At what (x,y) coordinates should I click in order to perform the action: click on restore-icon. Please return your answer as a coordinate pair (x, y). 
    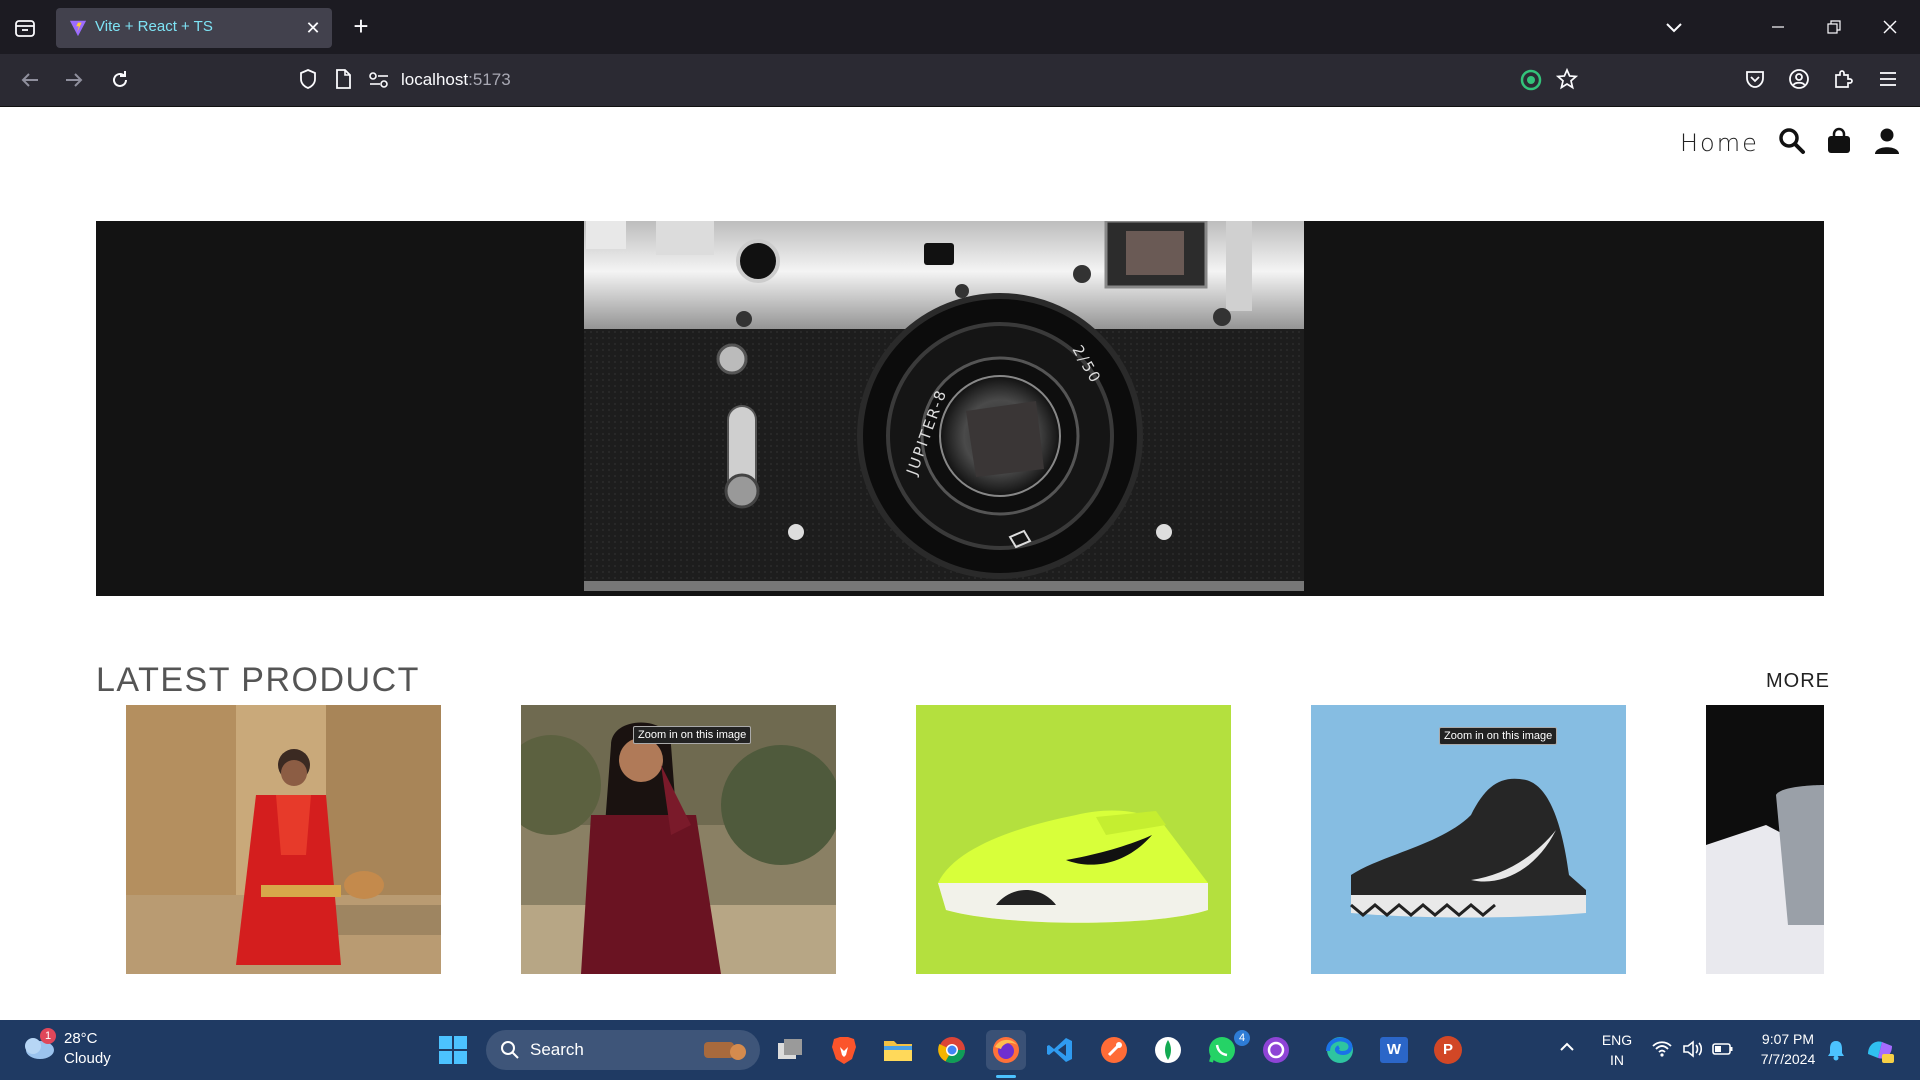
    Looking at the image, I should click on (1834, 27).